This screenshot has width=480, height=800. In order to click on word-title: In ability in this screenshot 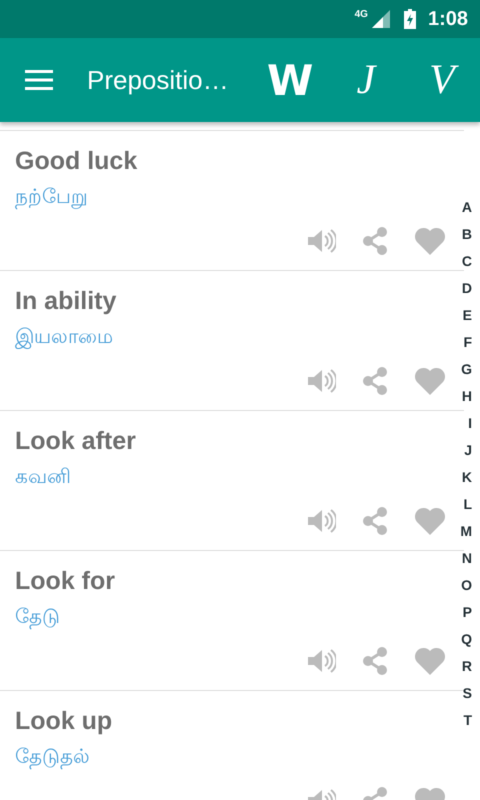, I will do `click(66, 301)`.